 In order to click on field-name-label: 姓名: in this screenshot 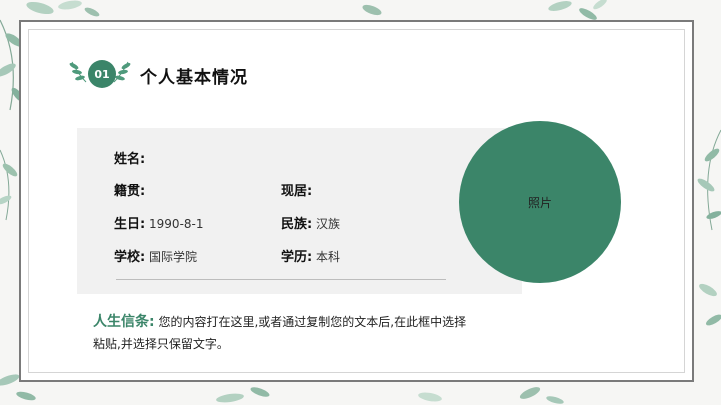, I will do `click(130, 159)`.